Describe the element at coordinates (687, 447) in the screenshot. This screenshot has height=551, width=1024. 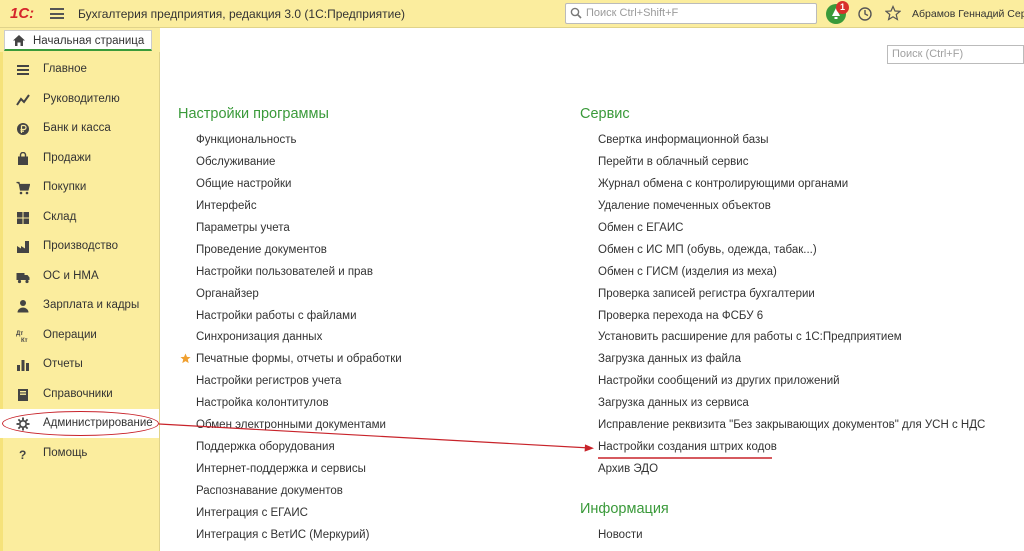
I see `link-item: Настройки создания штрих кодов` at that location.